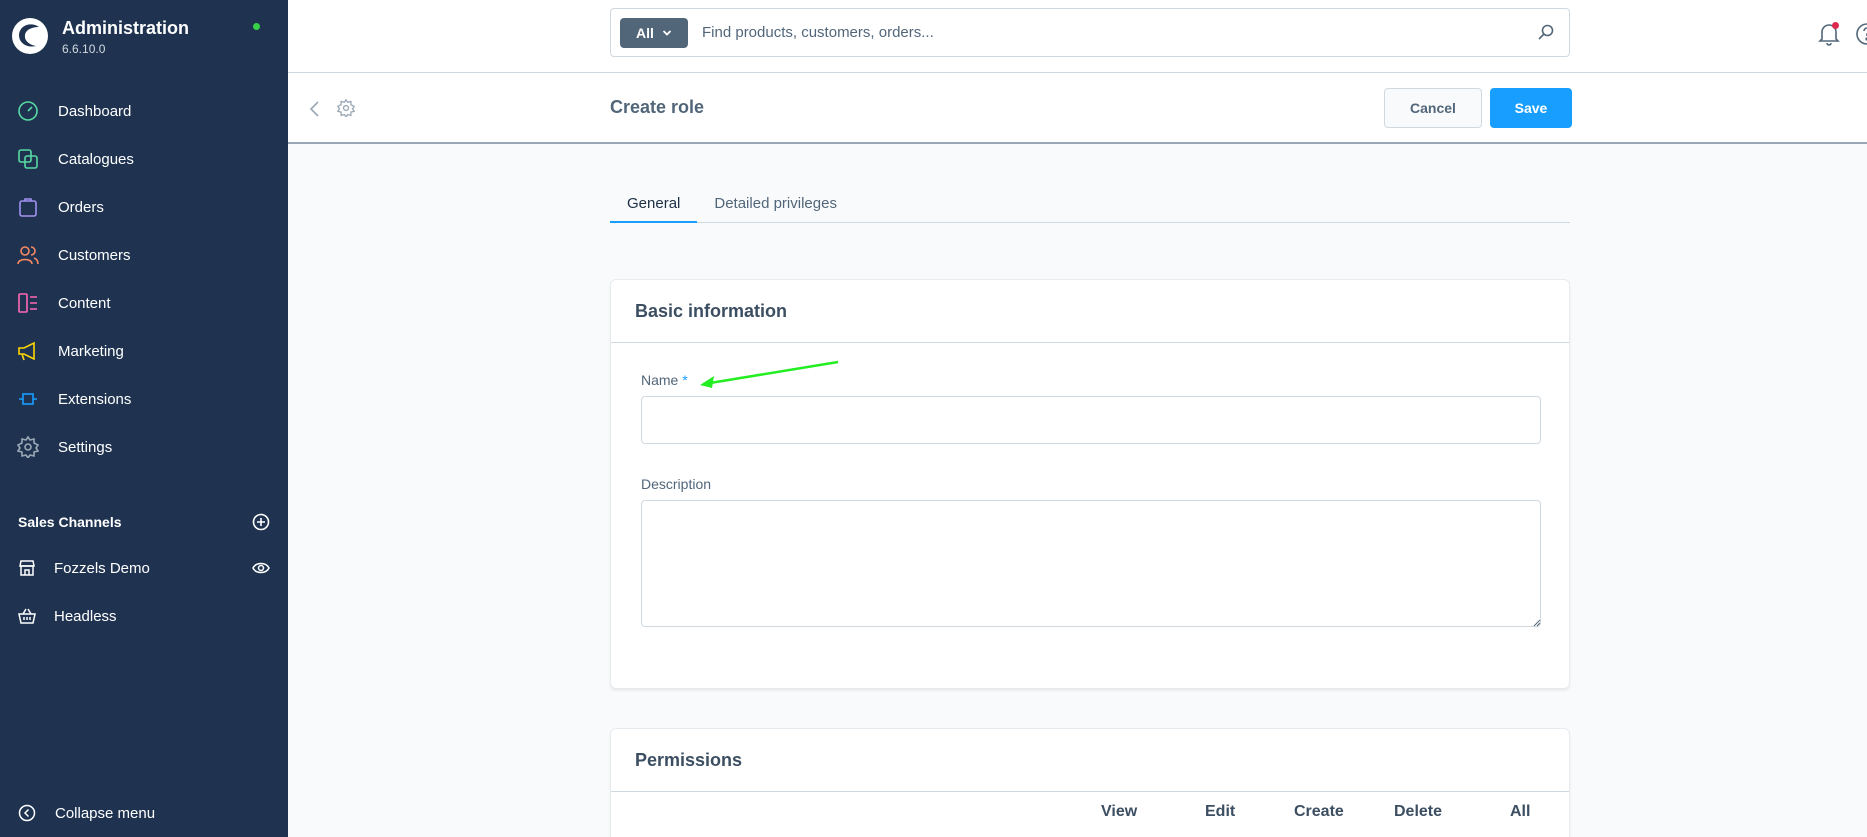 This screenshot has height=837, width=1867. Describe the element at coordinates (85, 616) in the screenshot. I see `sales-channel-label: Headless` at that location.